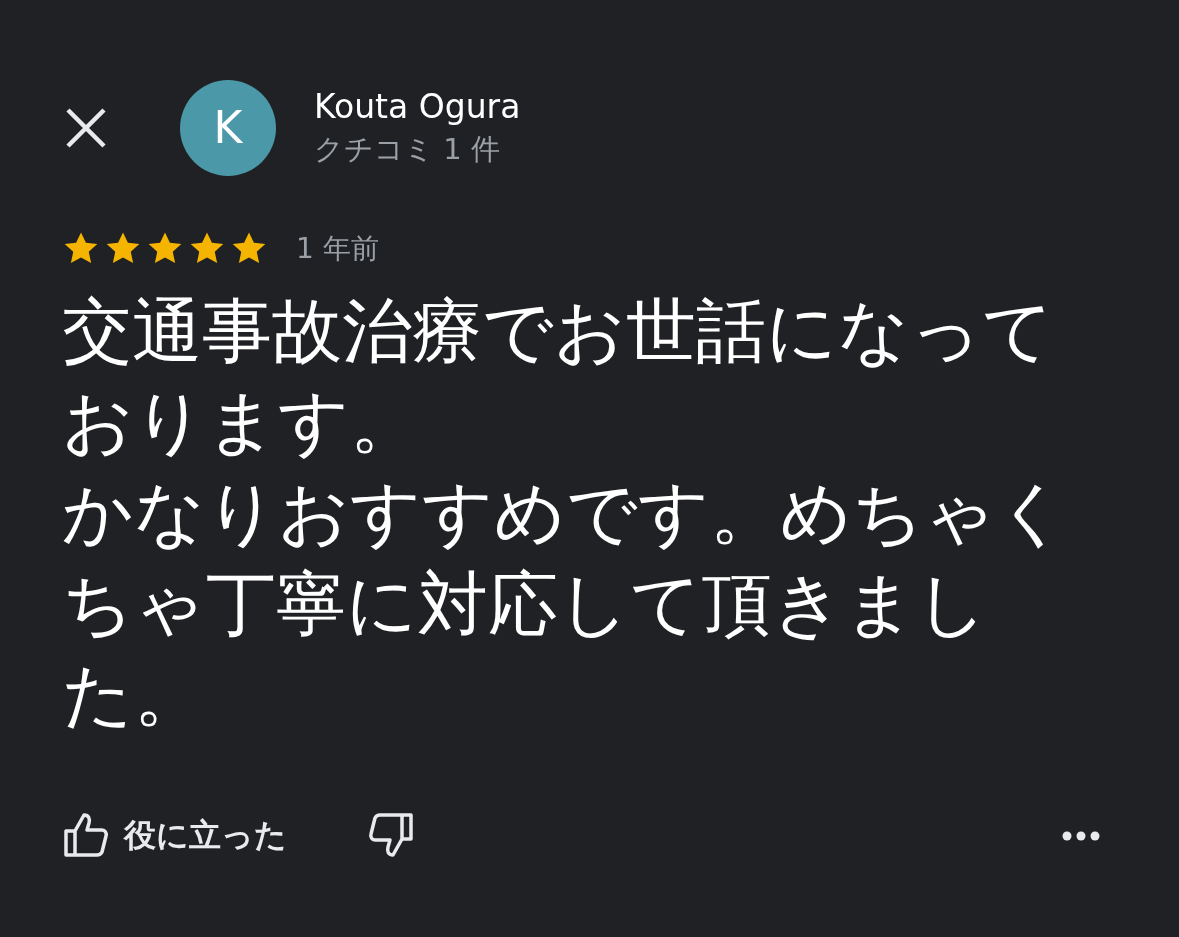 The height and width of the screenshot is (937, 1179). Describe the element at coordinates (174, 835) in the screenshot. I see `helpful-button: 役に立った` at that location.